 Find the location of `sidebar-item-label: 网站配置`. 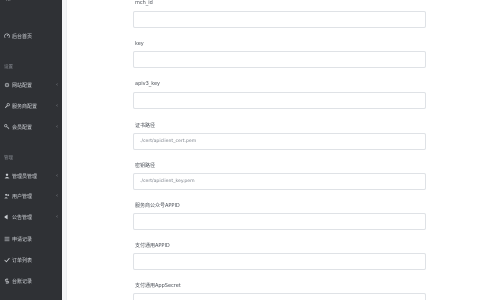

sidebar-item-label: 网站配置 is located at coordinates (22, 85).